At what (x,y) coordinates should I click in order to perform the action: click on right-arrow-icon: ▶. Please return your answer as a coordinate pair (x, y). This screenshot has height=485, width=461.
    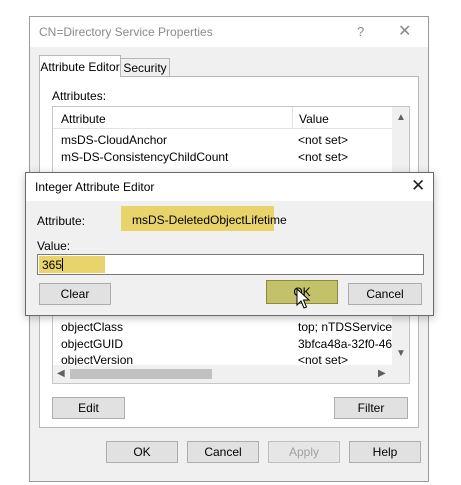
    Looking at the image, I should click on (382, 374).